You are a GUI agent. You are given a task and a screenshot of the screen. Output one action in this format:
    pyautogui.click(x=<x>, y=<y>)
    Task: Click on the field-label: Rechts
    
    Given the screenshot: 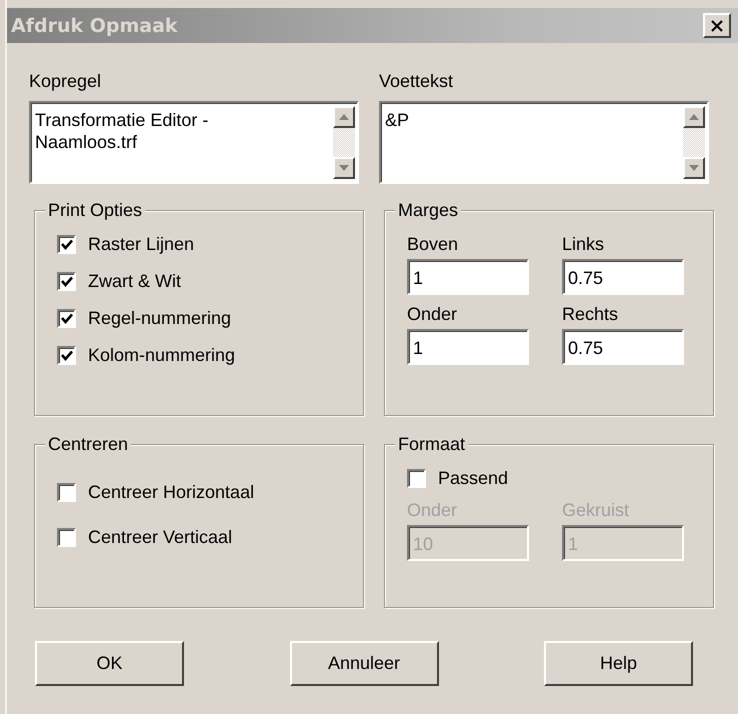 What is the action you would take?
    pyautogui.click(x=591, y=314)
    